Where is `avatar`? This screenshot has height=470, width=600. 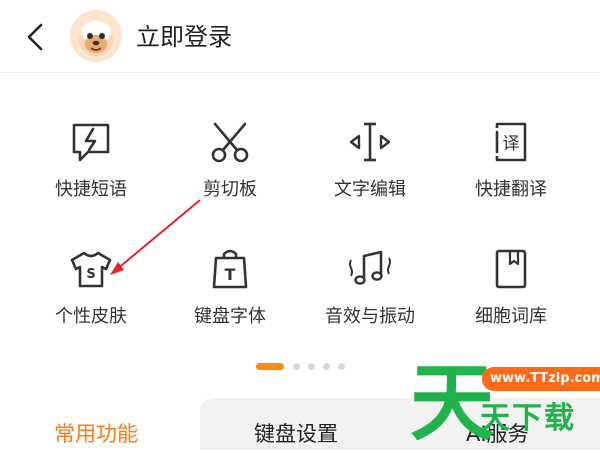 avatar is located at coordinates (96, 36).